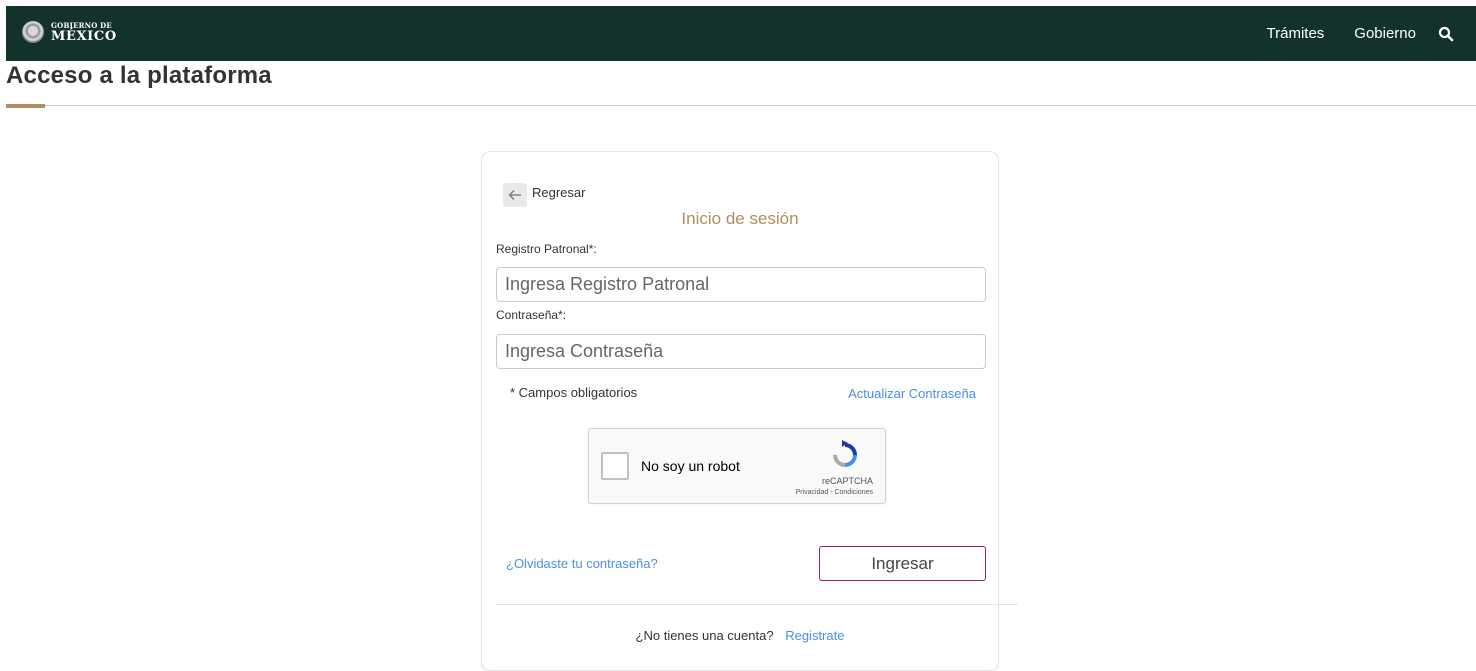  I want to click on recaptcha-terms-link: Privacidad - Condiciones, so click(834, 492).